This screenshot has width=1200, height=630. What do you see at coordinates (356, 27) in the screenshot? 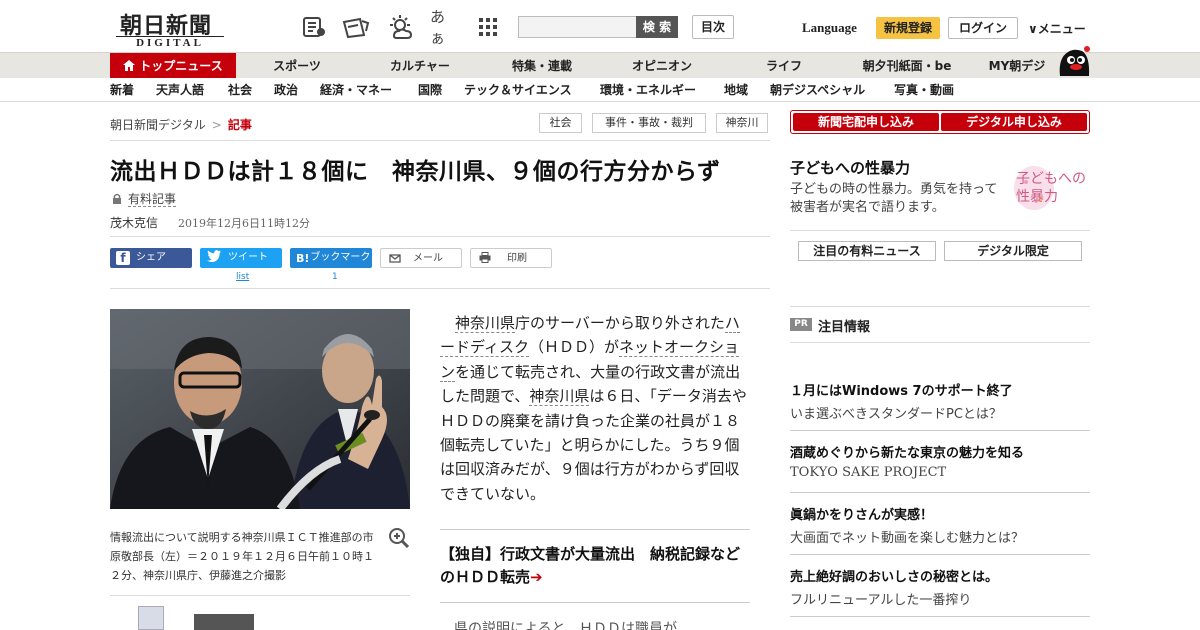
I see `mail-magazine-icon` at bounding box center [356, 27].